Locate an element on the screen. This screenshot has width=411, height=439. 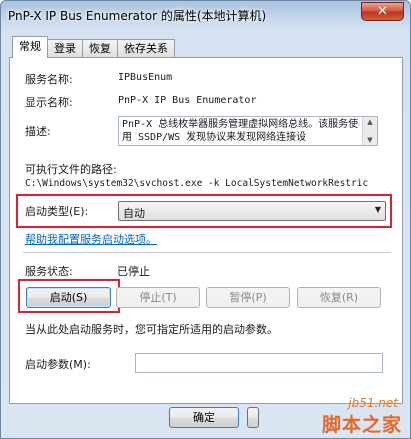
tab-logon: 登录 is located at coordinates (65, 48).